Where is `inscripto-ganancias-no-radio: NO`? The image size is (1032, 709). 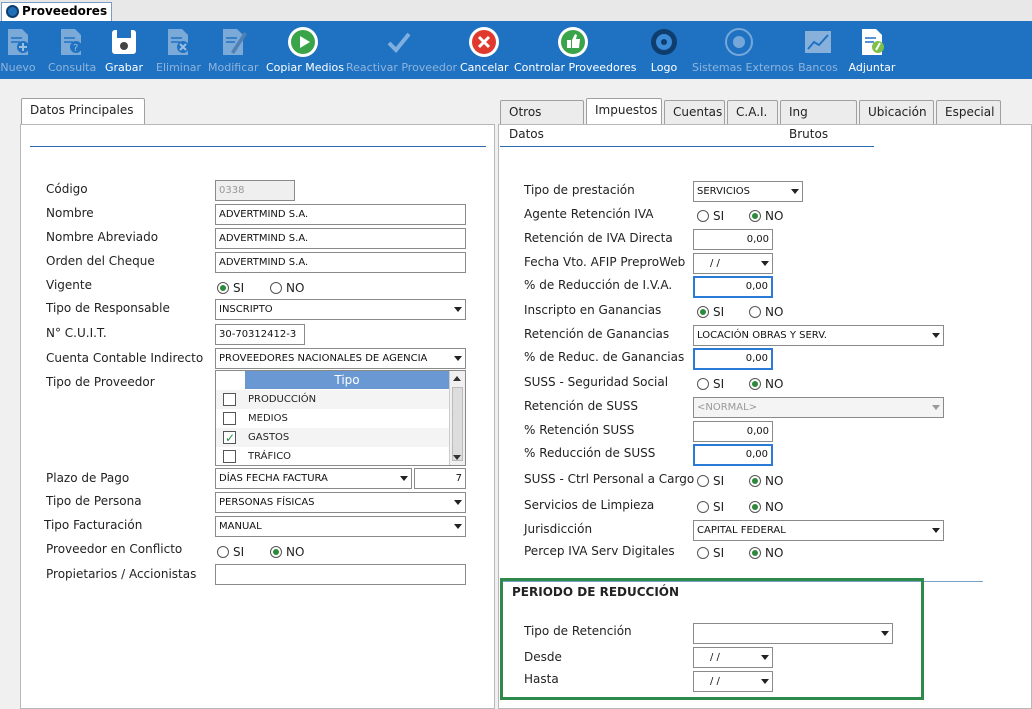 inscripto-ganancias-no-radio: NO is located at coordinates (766, 312).